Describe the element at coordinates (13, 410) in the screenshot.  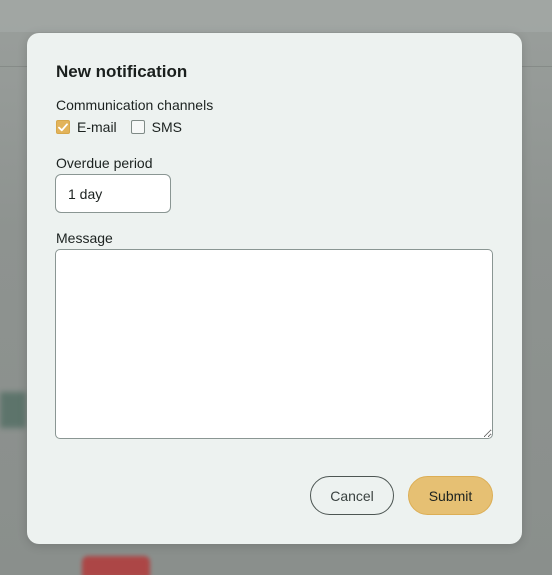
I see `background-tab` at that location.